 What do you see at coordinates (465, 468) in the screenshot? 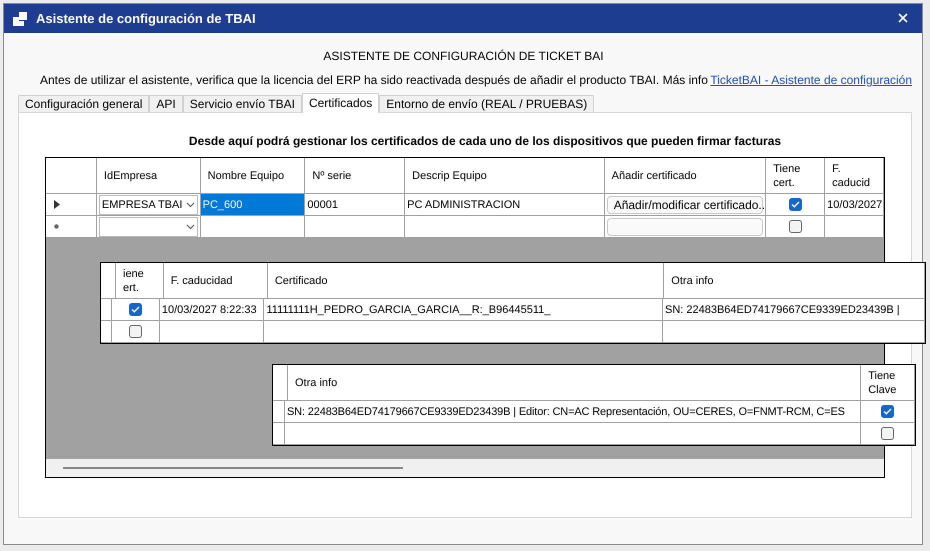
I see `horizontal-scrollbar` at bounding box center [465, 468].